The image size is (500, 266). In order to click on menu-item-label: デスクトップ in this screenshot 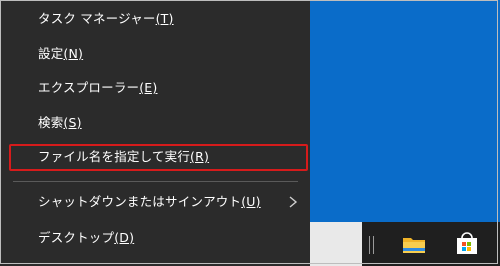, I will do `click(76, 237)`.